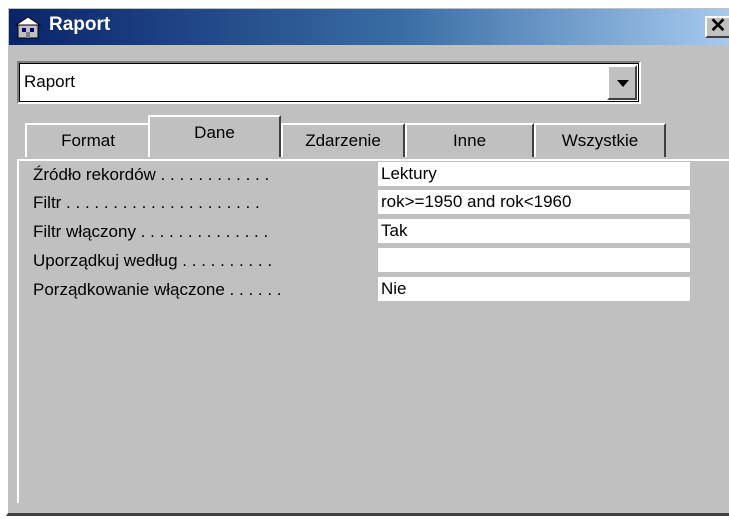  I want to click on tab-format: Format, so click(88, 140).